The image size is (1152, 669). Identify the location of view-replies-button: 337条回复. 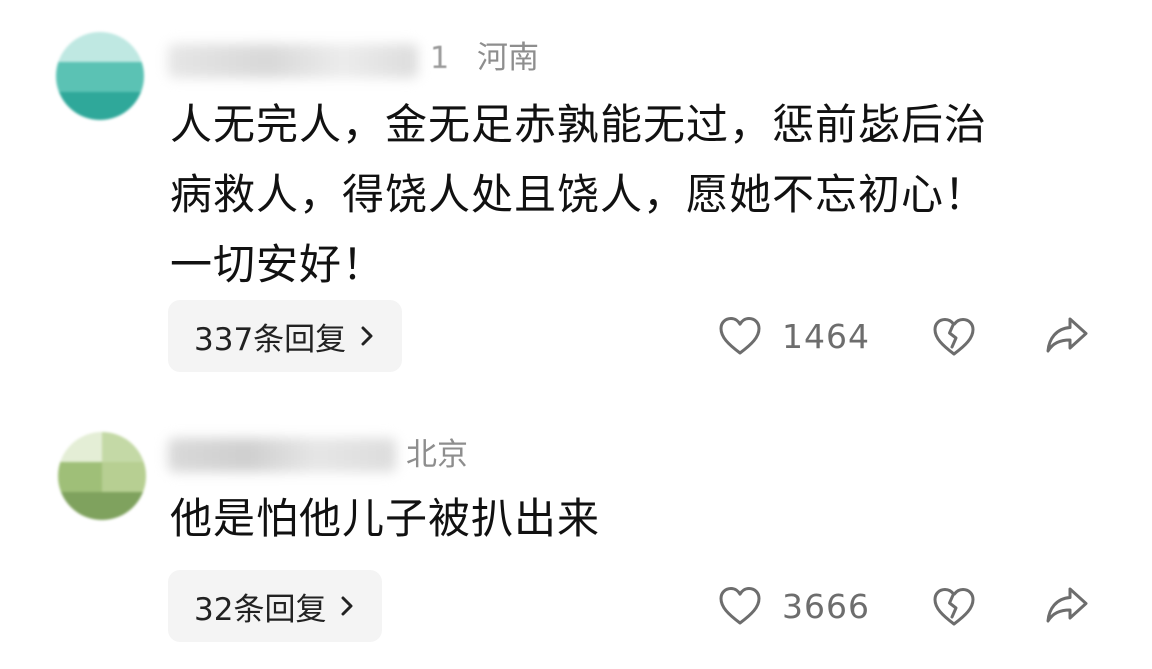
(285, 336).